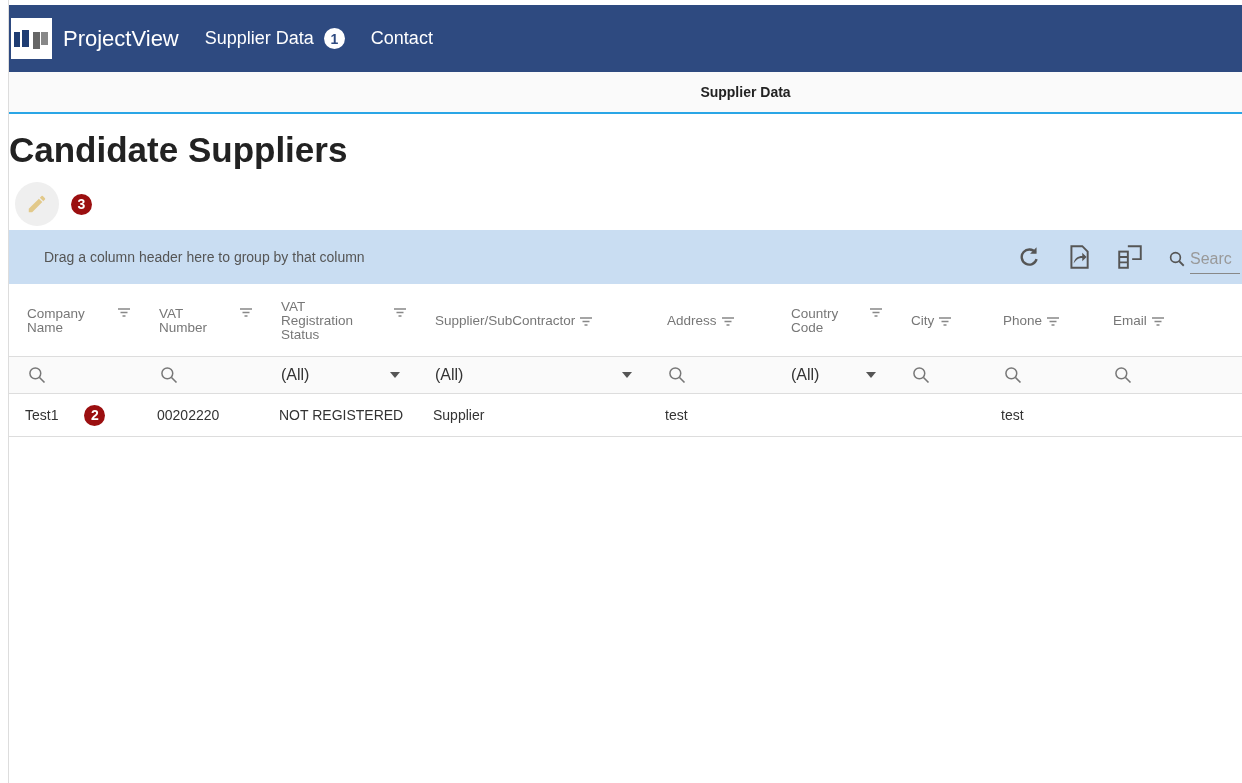 Image resolution: width=1242 pixels, height=783 pixels. I want to click on column-header-label: Phone, so click(1023, 321).